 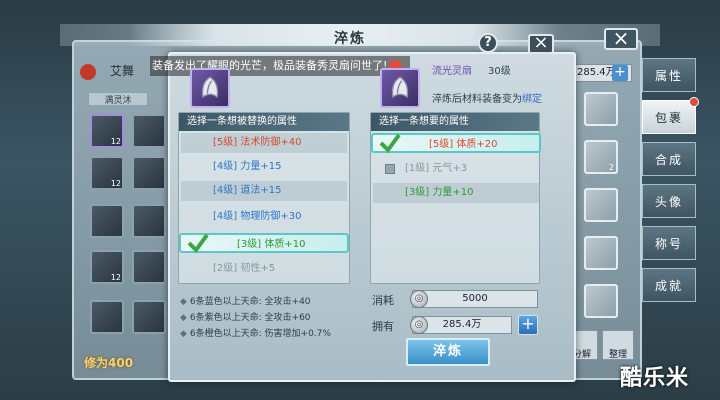 What do you see at coordinates (669, 75) in the screenshot?
I see `tab-attributes: 属性` at bounding box center [669, 75].